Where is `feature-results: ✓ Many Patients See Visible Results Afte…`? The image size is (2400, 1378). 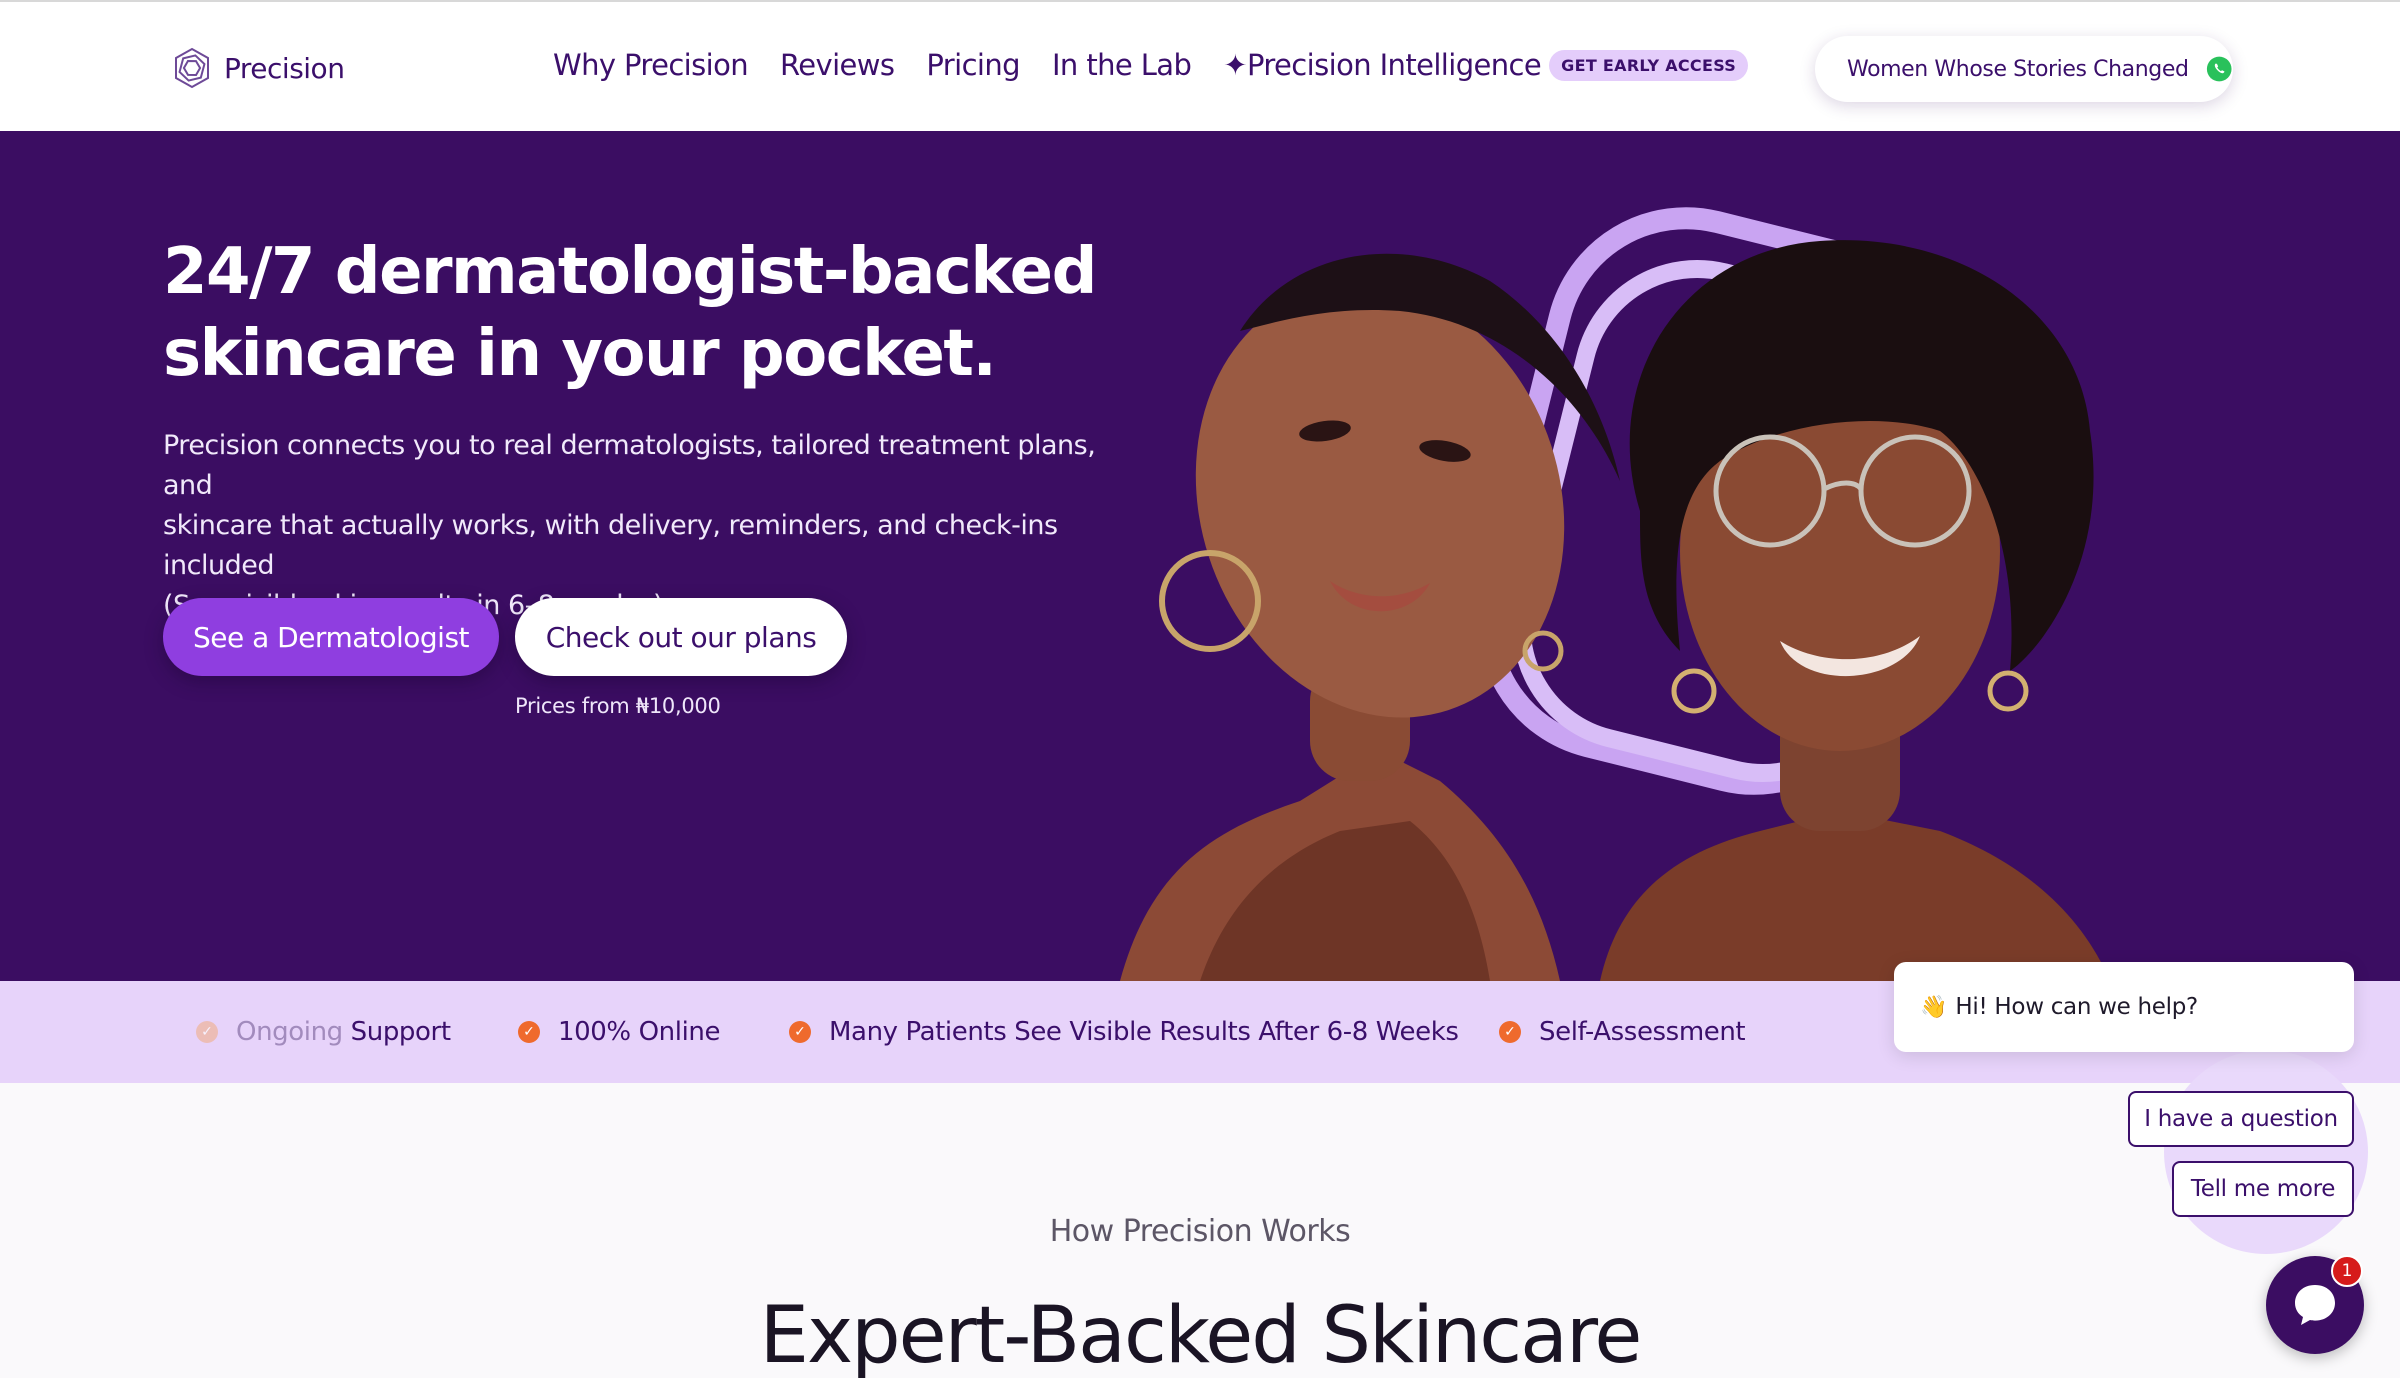 feature-results: ✓ Many Patients See Visible Results Afte… is located at coordinates (1124, 1032).